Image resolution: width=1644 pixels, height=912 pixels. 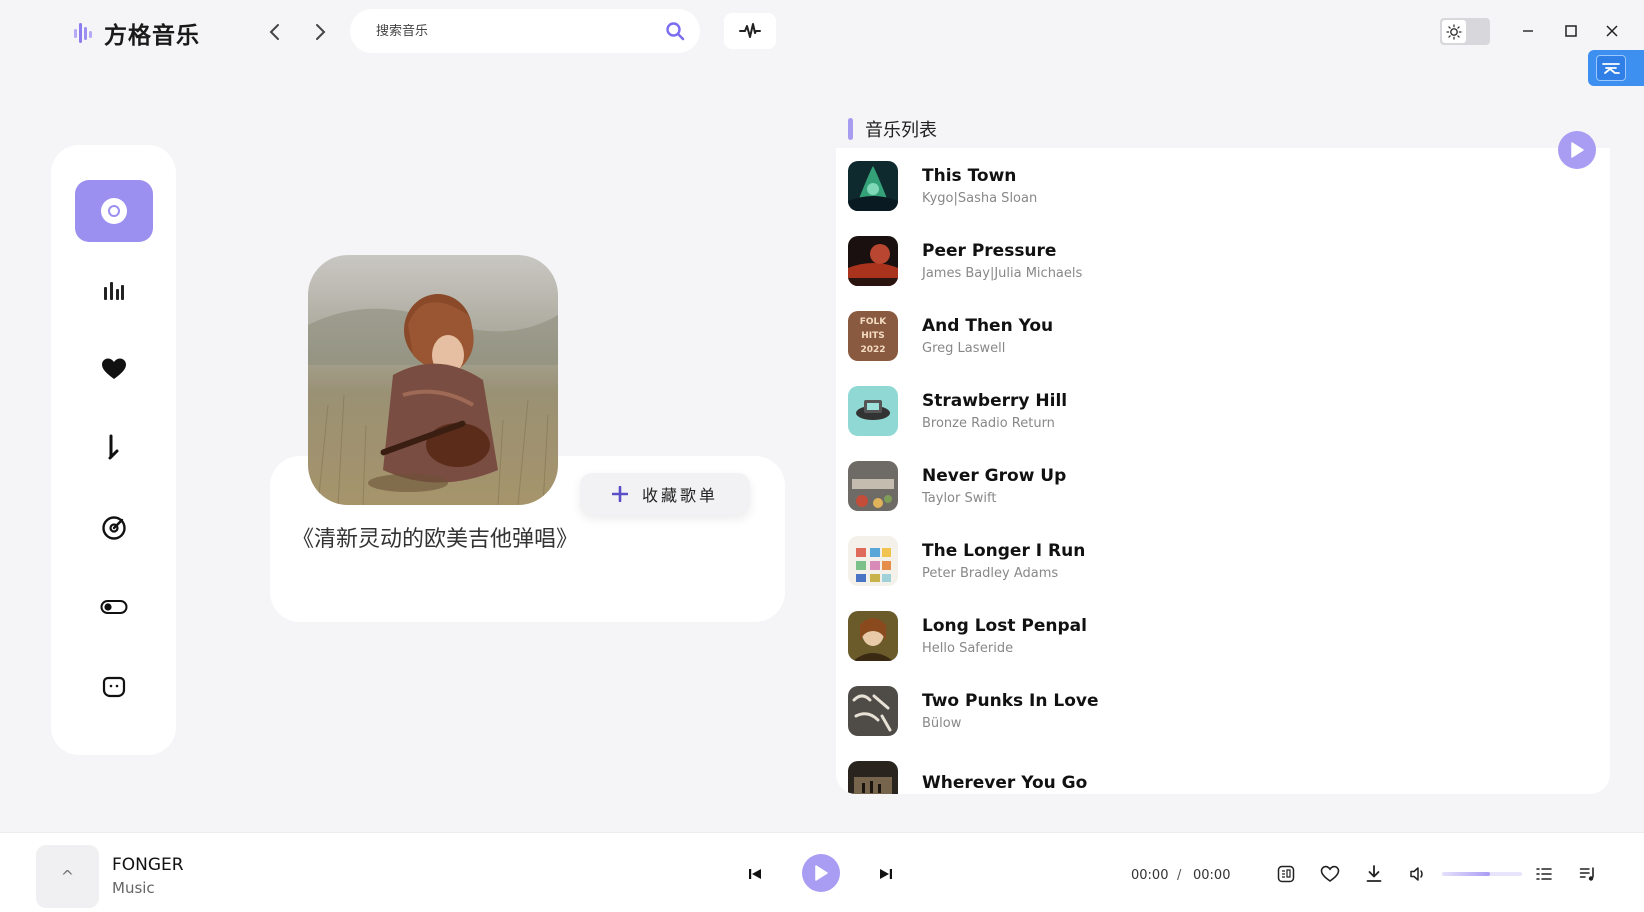 I want to click on toggle-icon, so click(x=114, y=607).